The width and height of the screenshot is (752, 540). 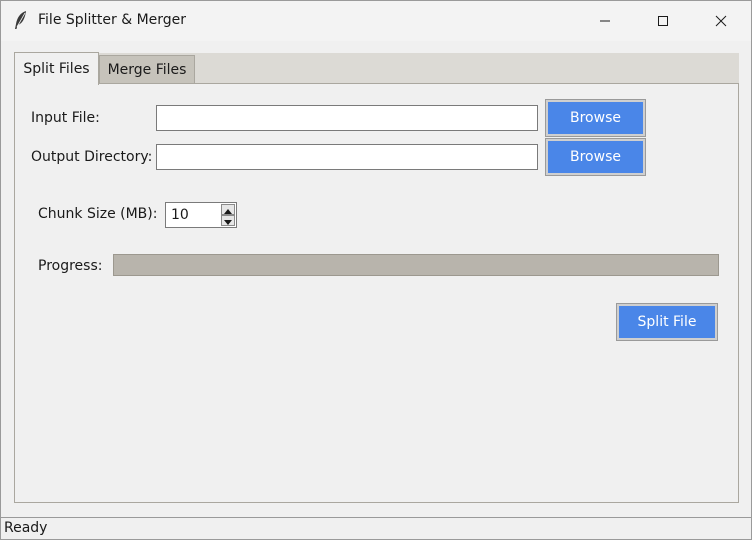 I want to click on tab-label: Merge Files, so click(x=147, y=70).